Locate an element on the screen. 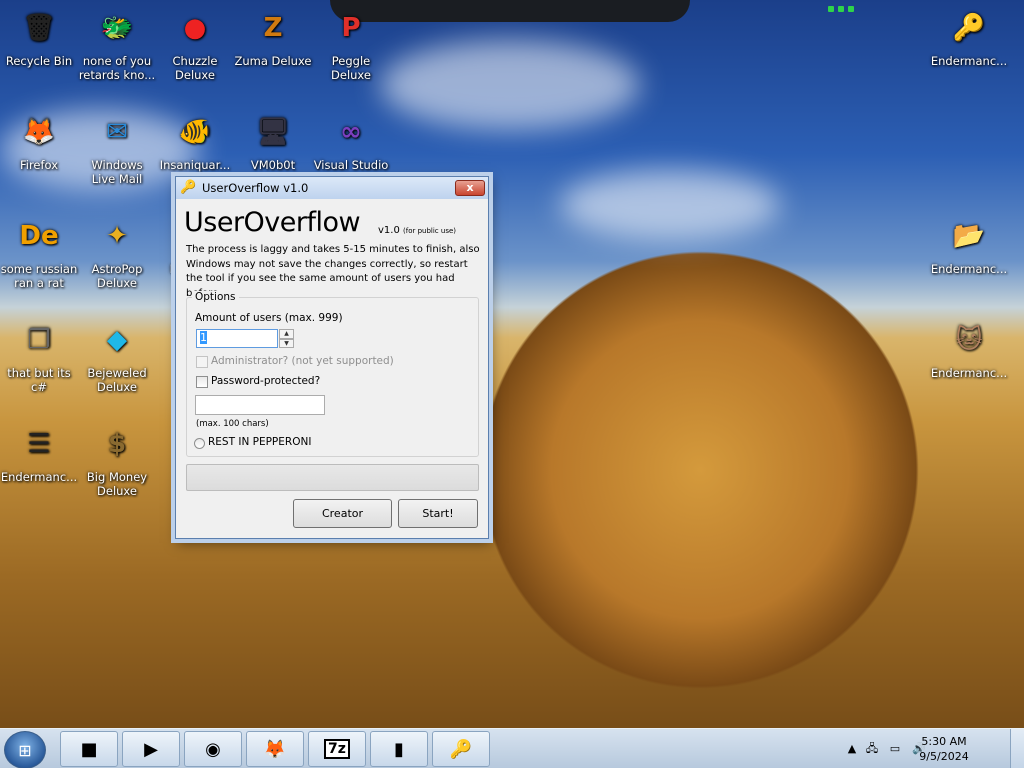  amount-of-users-input: 1 is located at coordinates (237, 338).